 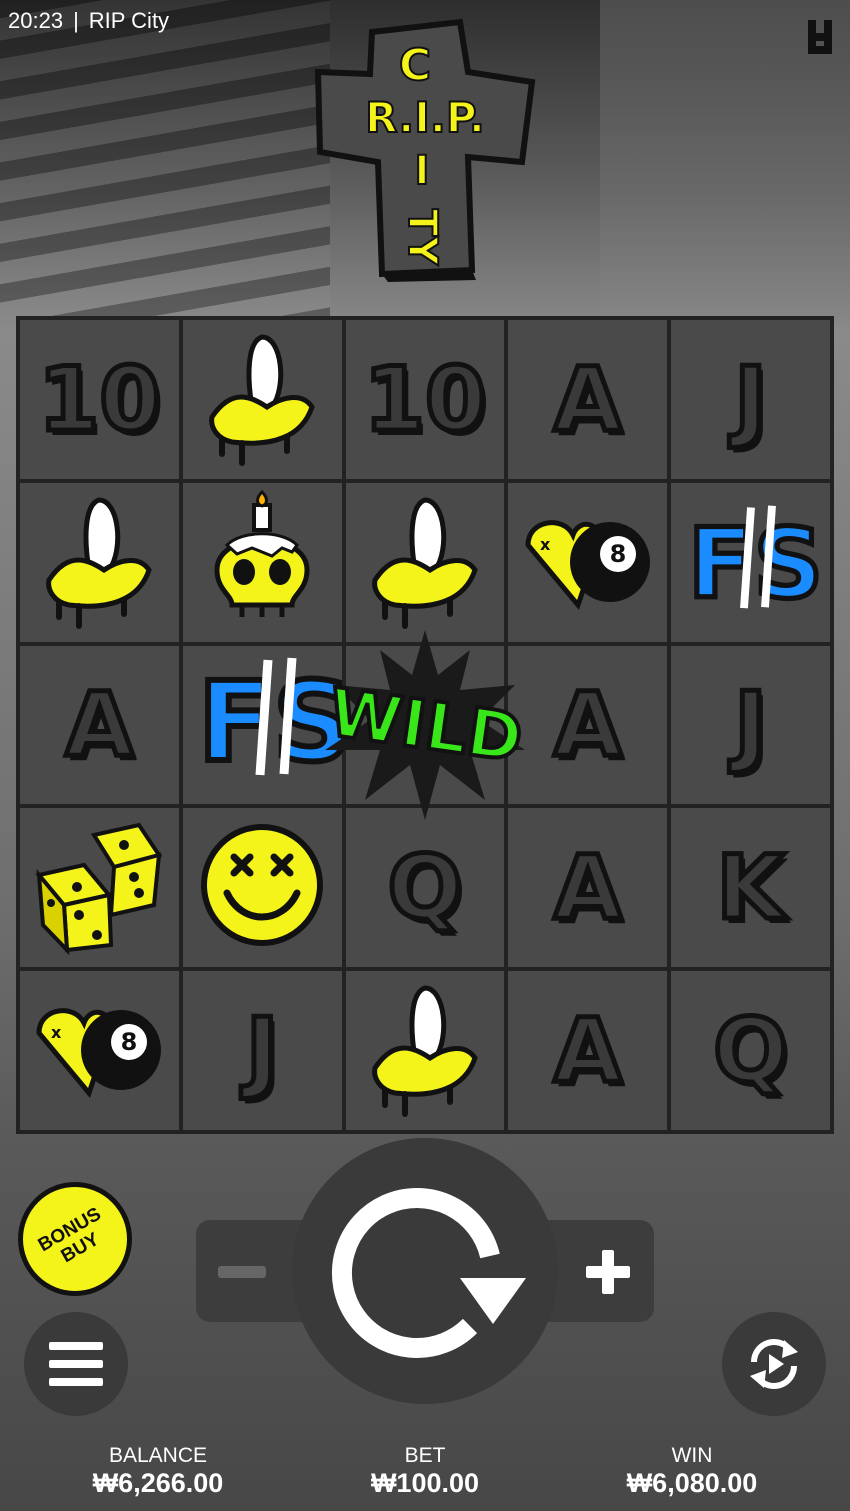 I want to click on balance-display: BALANCE ₩6,266.00, so click(x=158, y=1471).